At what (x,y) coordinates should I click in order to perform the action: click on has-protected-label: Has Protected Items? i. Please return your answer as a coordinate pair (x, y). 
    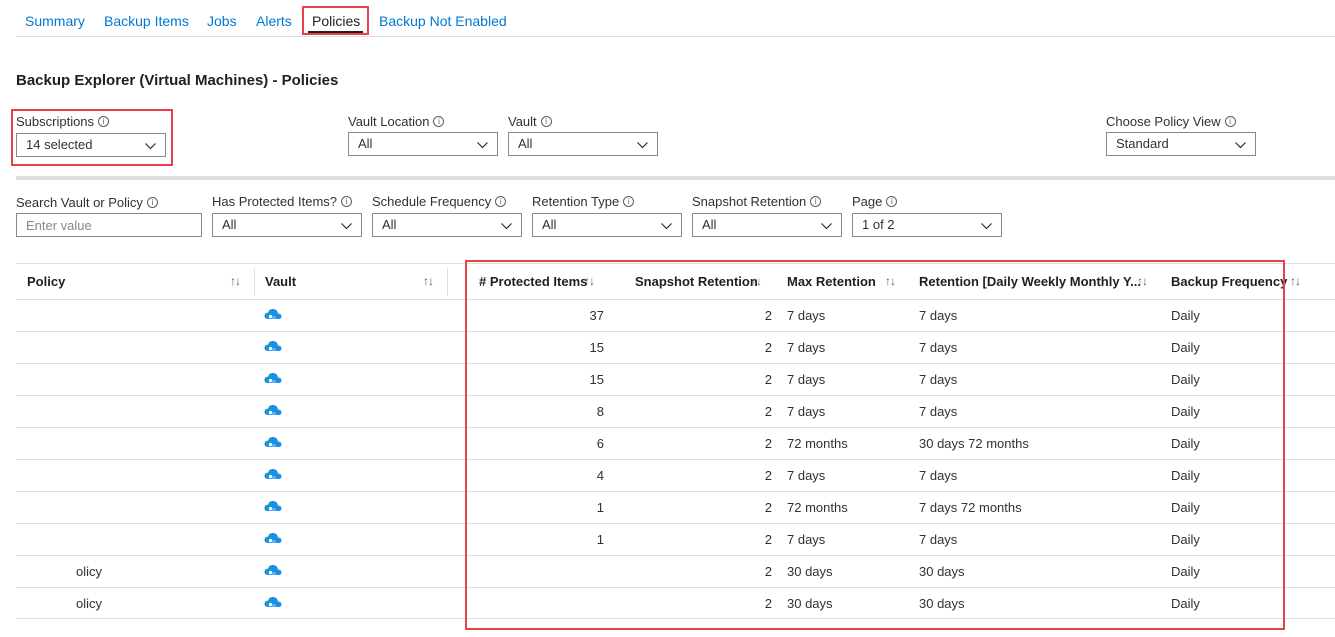
    Looking at the image, I should click on (282, 201).